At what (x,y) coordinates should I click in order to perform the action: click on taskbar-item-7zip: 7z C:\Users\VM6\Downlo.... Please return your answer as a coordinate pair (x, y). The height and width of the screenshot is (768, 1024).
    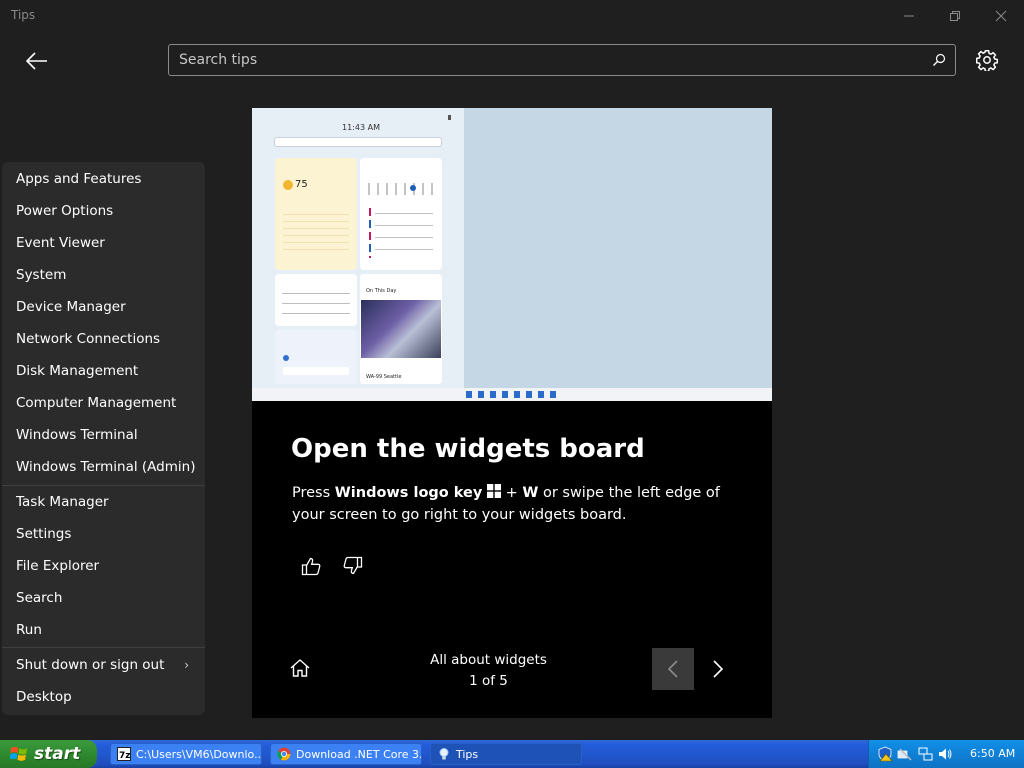
    Looking at the image, I should click on (186, 754).